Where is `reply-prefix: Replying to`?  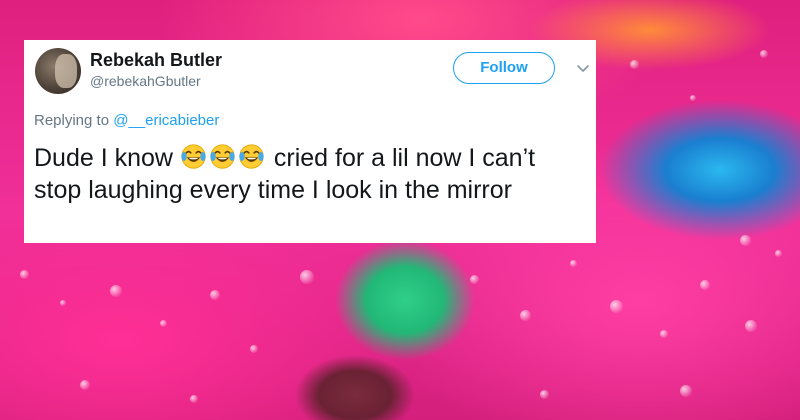
reply-prefix: Replying to is located at coordinates (74, 120).